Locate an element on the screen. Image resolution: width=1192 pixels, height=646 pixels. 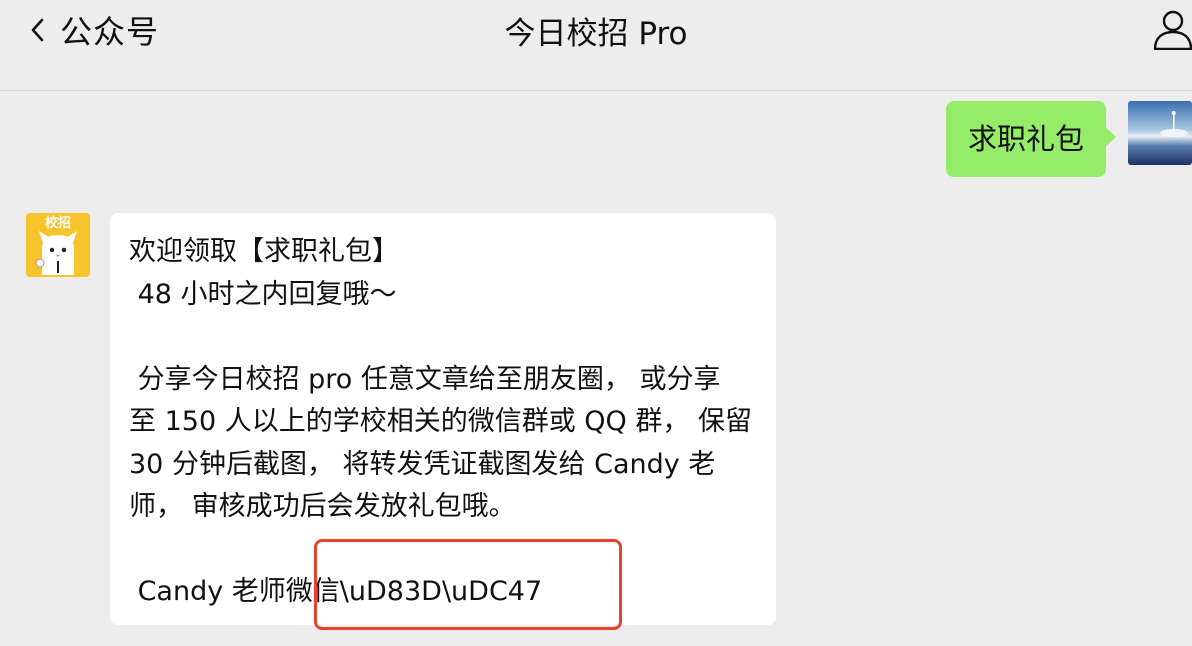
message-line: 分享今日校招 pro 任意文章给至朋友圈， 或分享 is located at coordinates (425, 379).